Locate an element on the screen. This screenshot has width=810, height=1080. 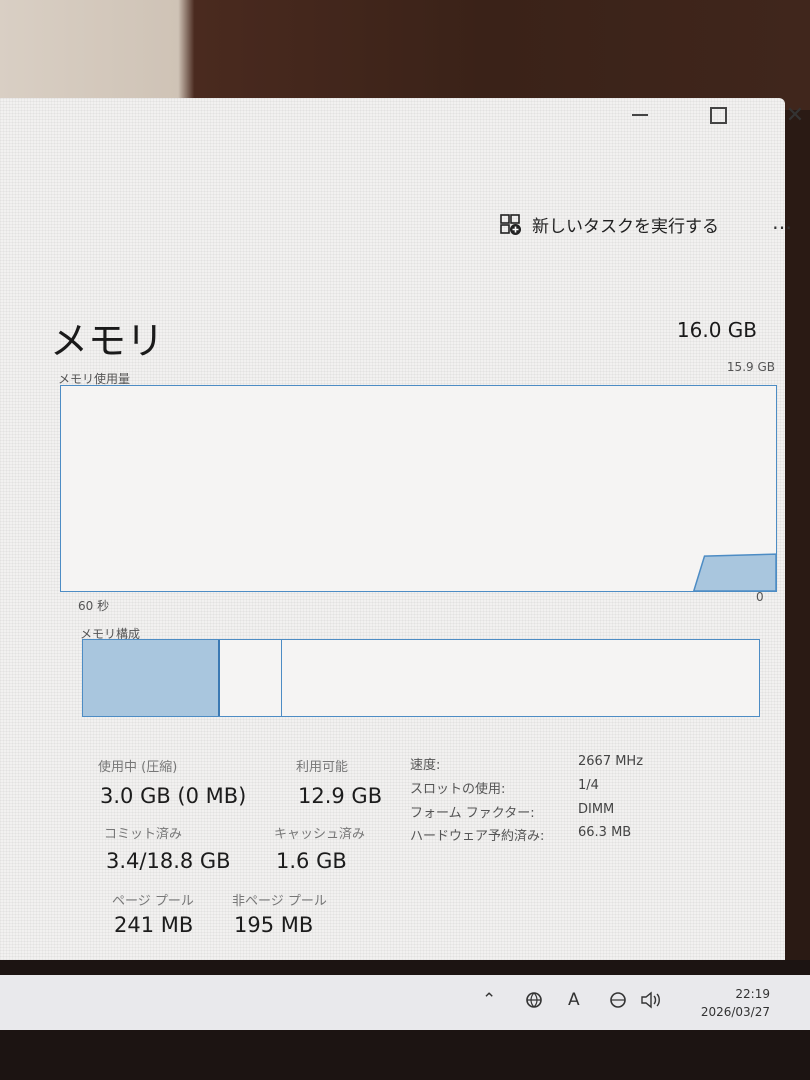
paged-pool-label: ページ プール is located at coordinates (153, 901).